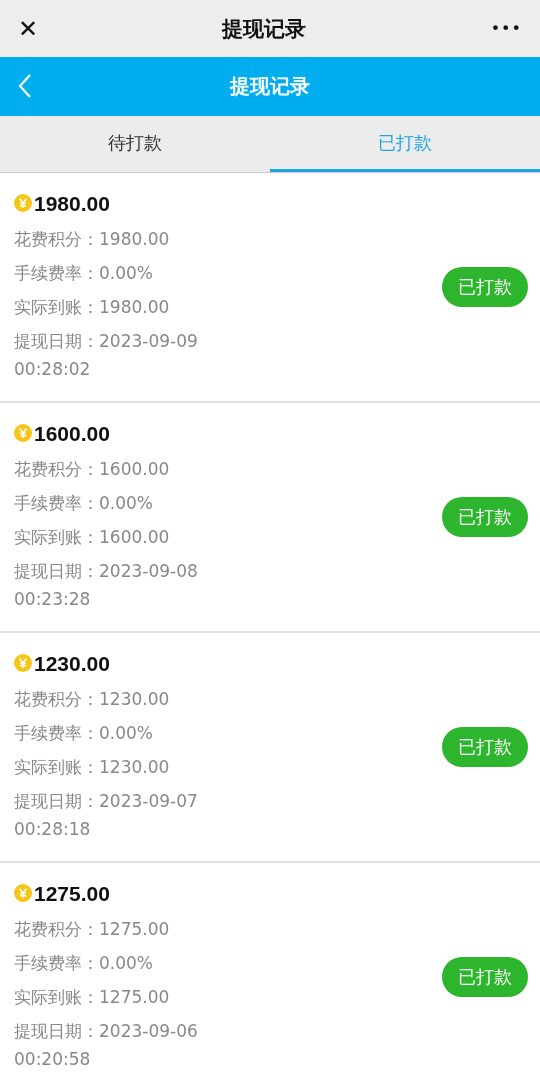  What do you see at coordinates (28, 28) in the screenshot?
I see `close-button: ✕` at bounding box center [28, 28].